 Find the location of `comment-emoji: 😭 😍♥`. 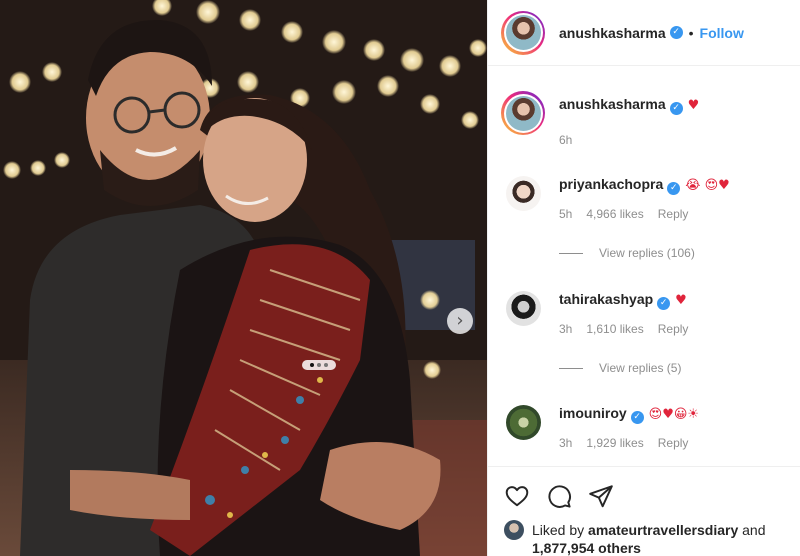

comment-emoji: 😭 😍♥ is located at coordinates (707, 185).